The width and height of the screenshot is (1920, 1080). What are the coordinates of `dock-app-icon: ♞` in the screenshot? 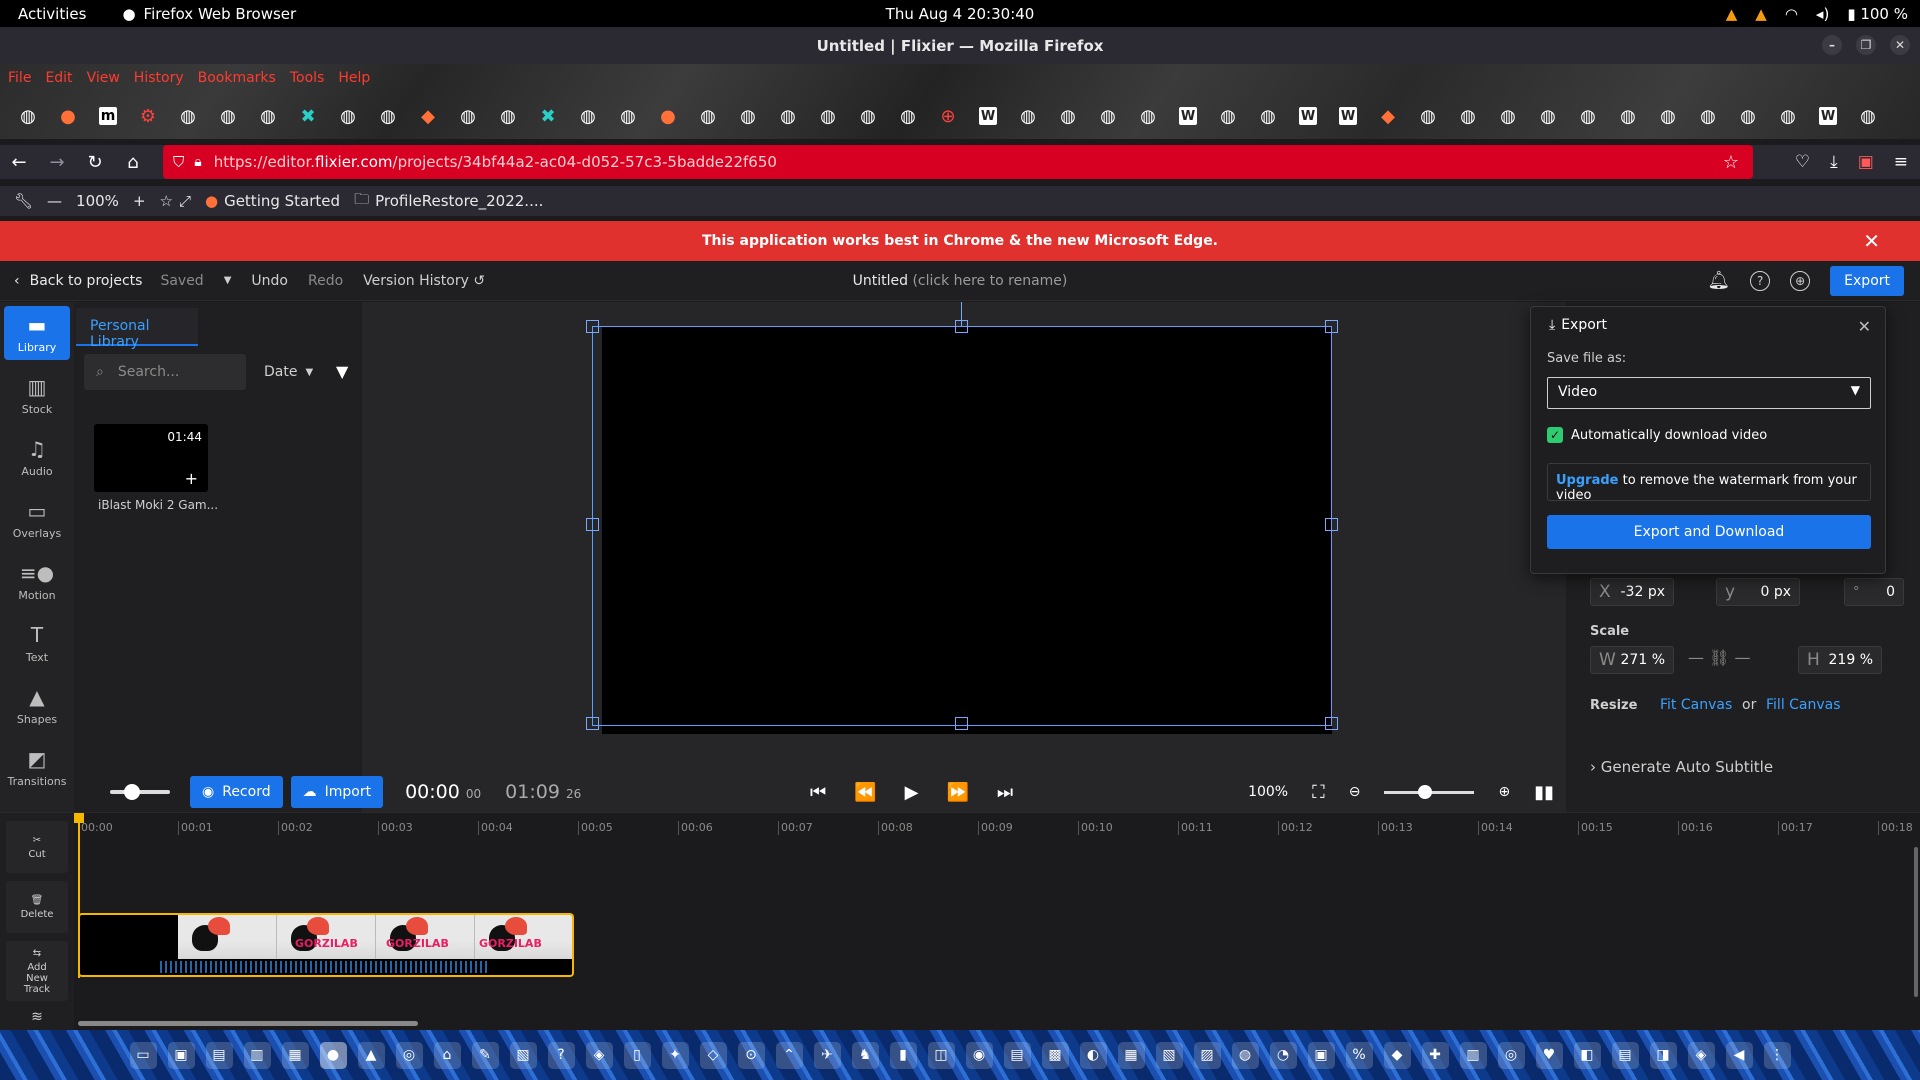 It's located at (865, 1055).